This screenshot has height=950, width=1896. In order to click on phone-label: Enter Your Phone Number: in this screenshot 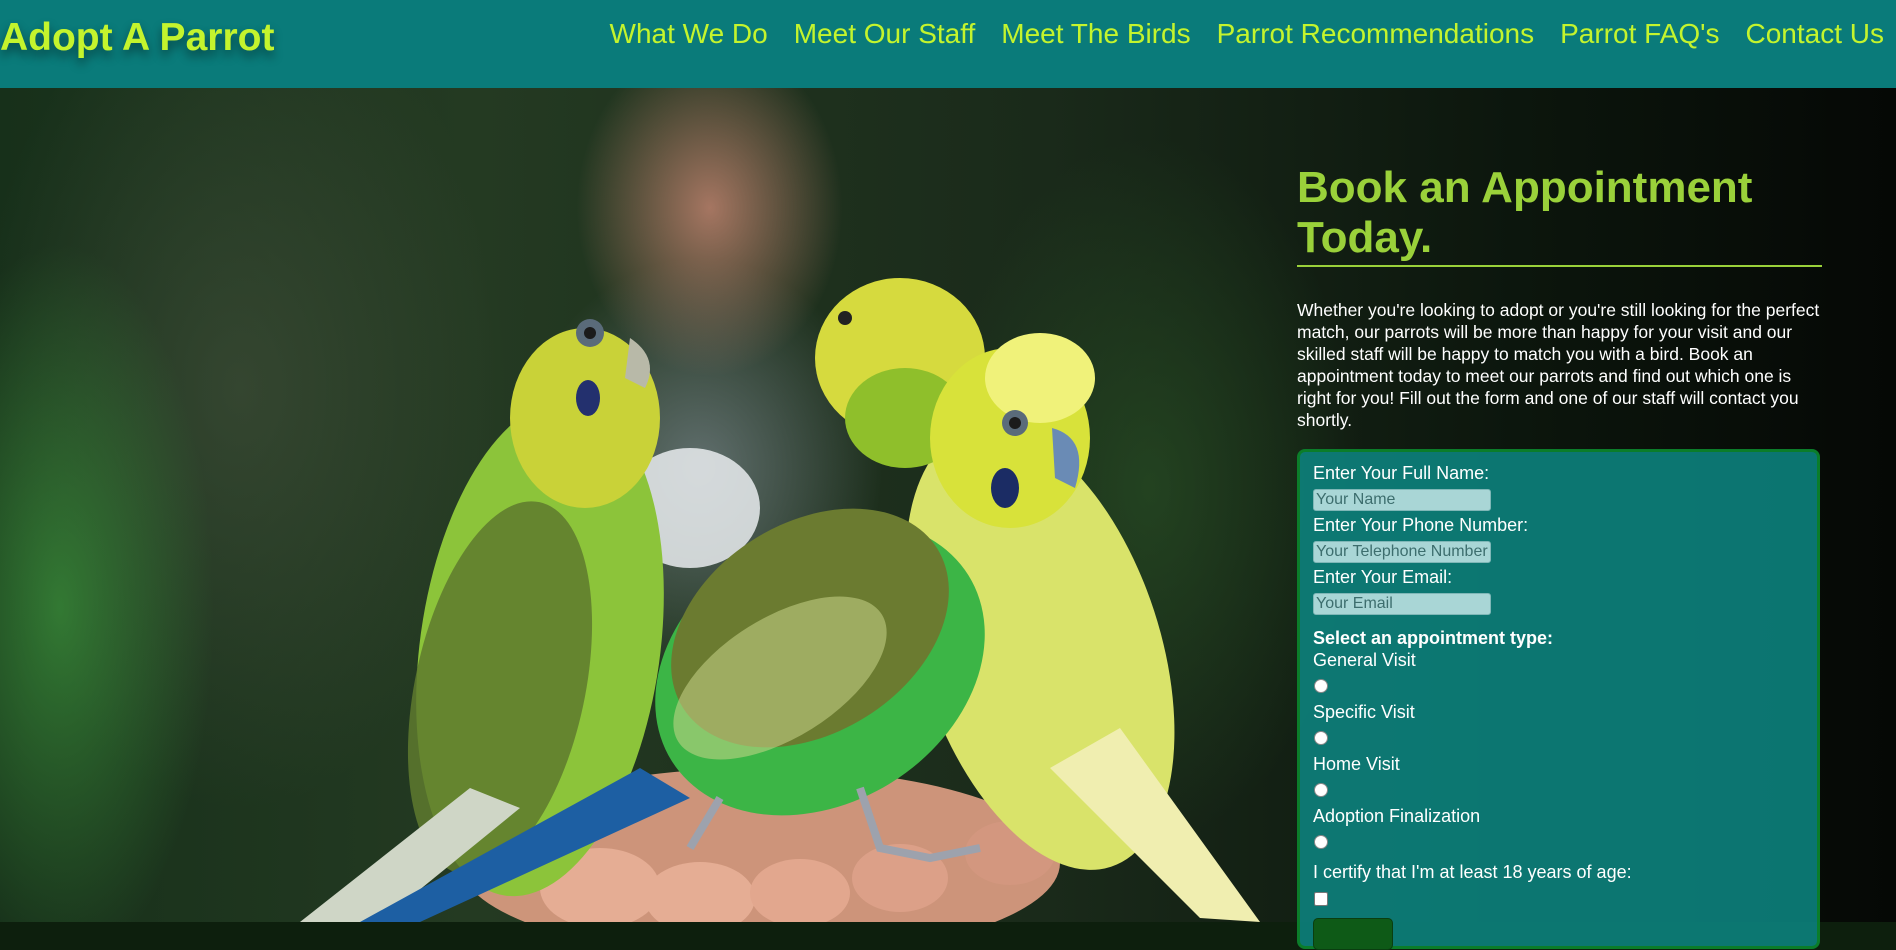, I will do `click(1421, 525)`.